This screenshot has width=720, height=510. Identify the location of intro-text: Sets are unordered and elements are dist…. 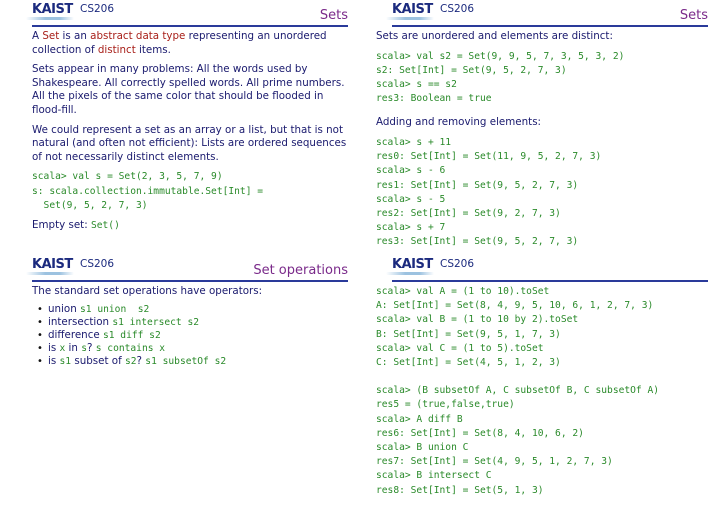
(494, 36).